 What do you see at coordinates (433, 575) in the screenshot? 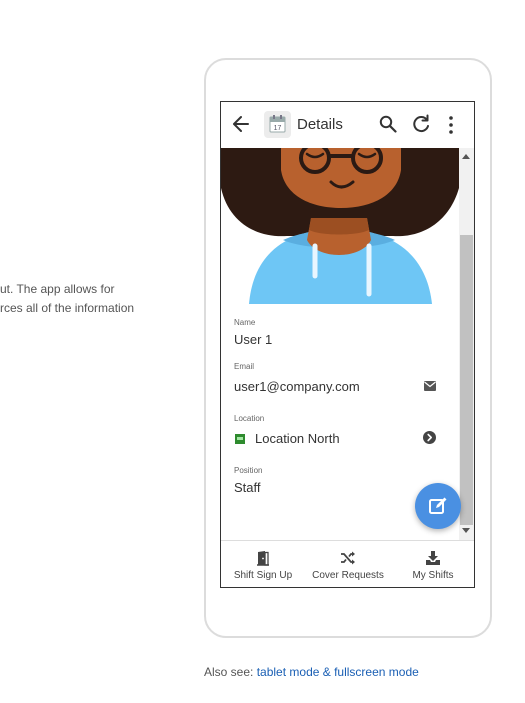
I see `nav-label: My Shifts` at bounding box center [433, 575].